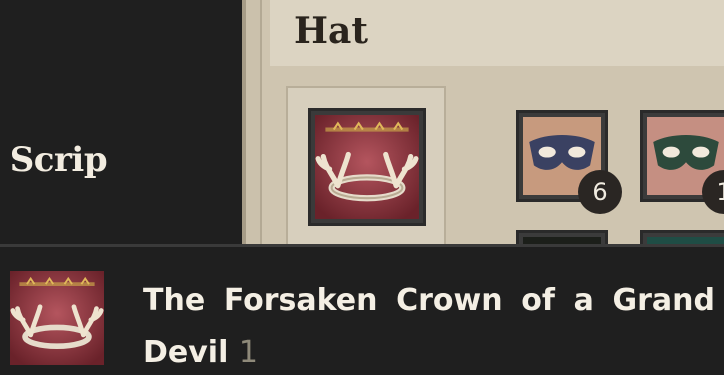 Image resolution: width=724 pixels, height=375 pixels. What do you see at coordinates (600, 192) in the screenshot?
I see `quantity-badge: 6` at bounding box center [600, 192].